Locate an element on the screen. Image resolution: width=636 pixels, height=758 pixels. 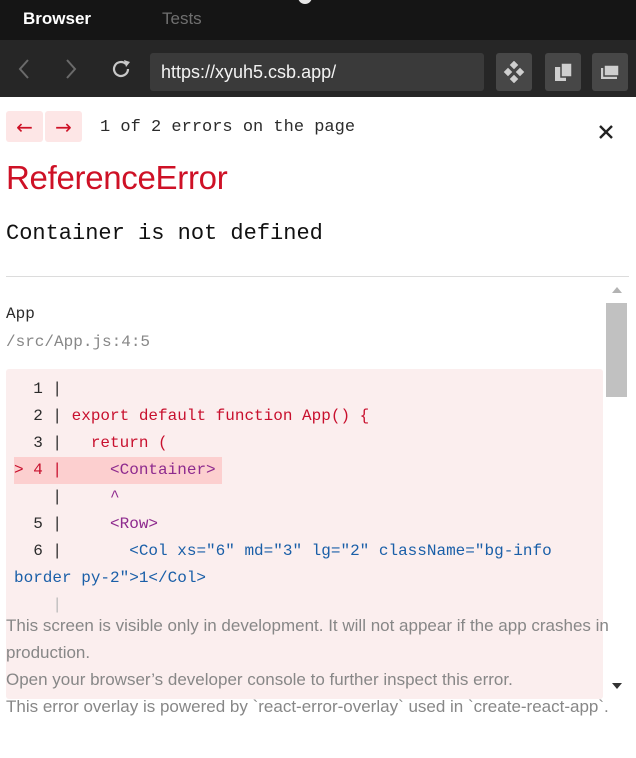
panel-tab-bar: Browser Tests is located at coordinates (318, 20).